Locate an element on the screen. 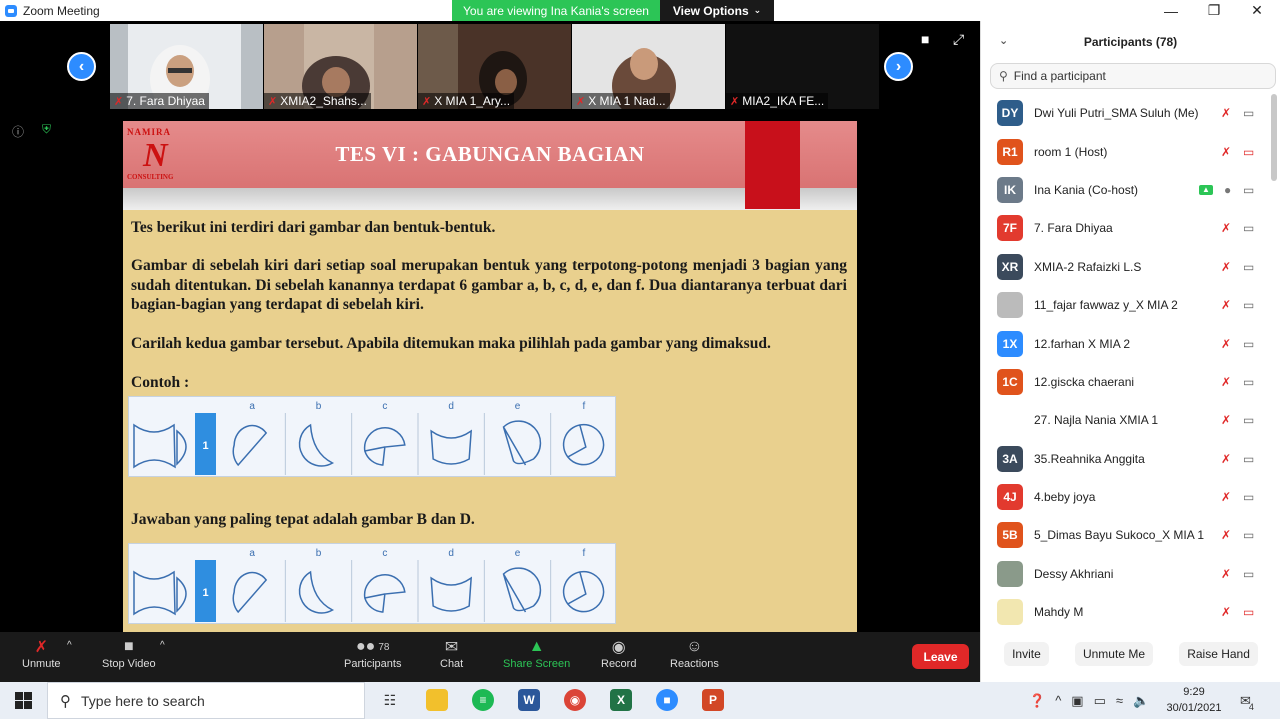 Image resolution: width=1280 pixels, height=719 pixels. file-explorer-icon is located at coordinates (437, 700).